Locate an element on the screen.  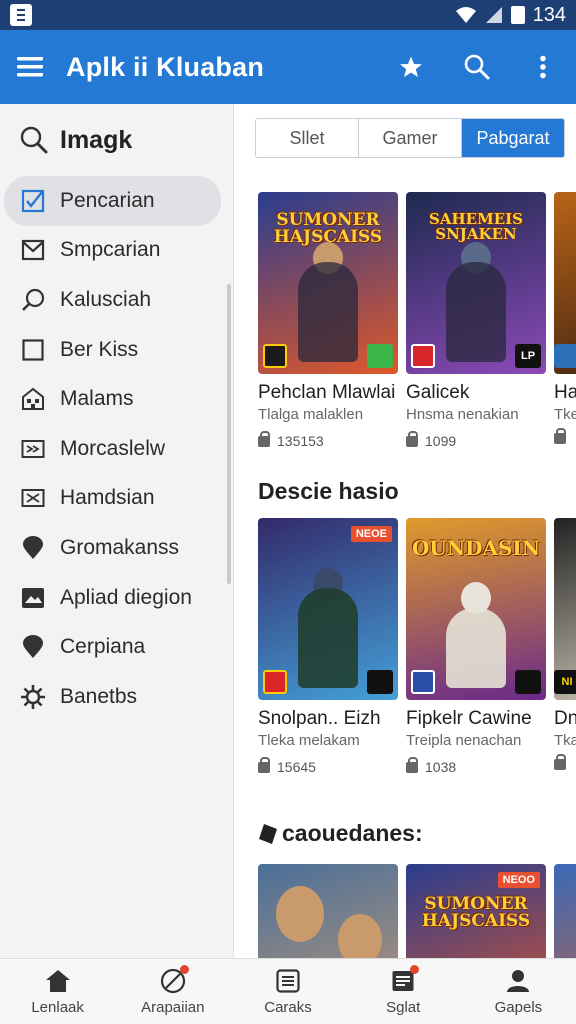
drawer-item-morcaslelw: Morcaslelw is located at coordinates (116, 449).